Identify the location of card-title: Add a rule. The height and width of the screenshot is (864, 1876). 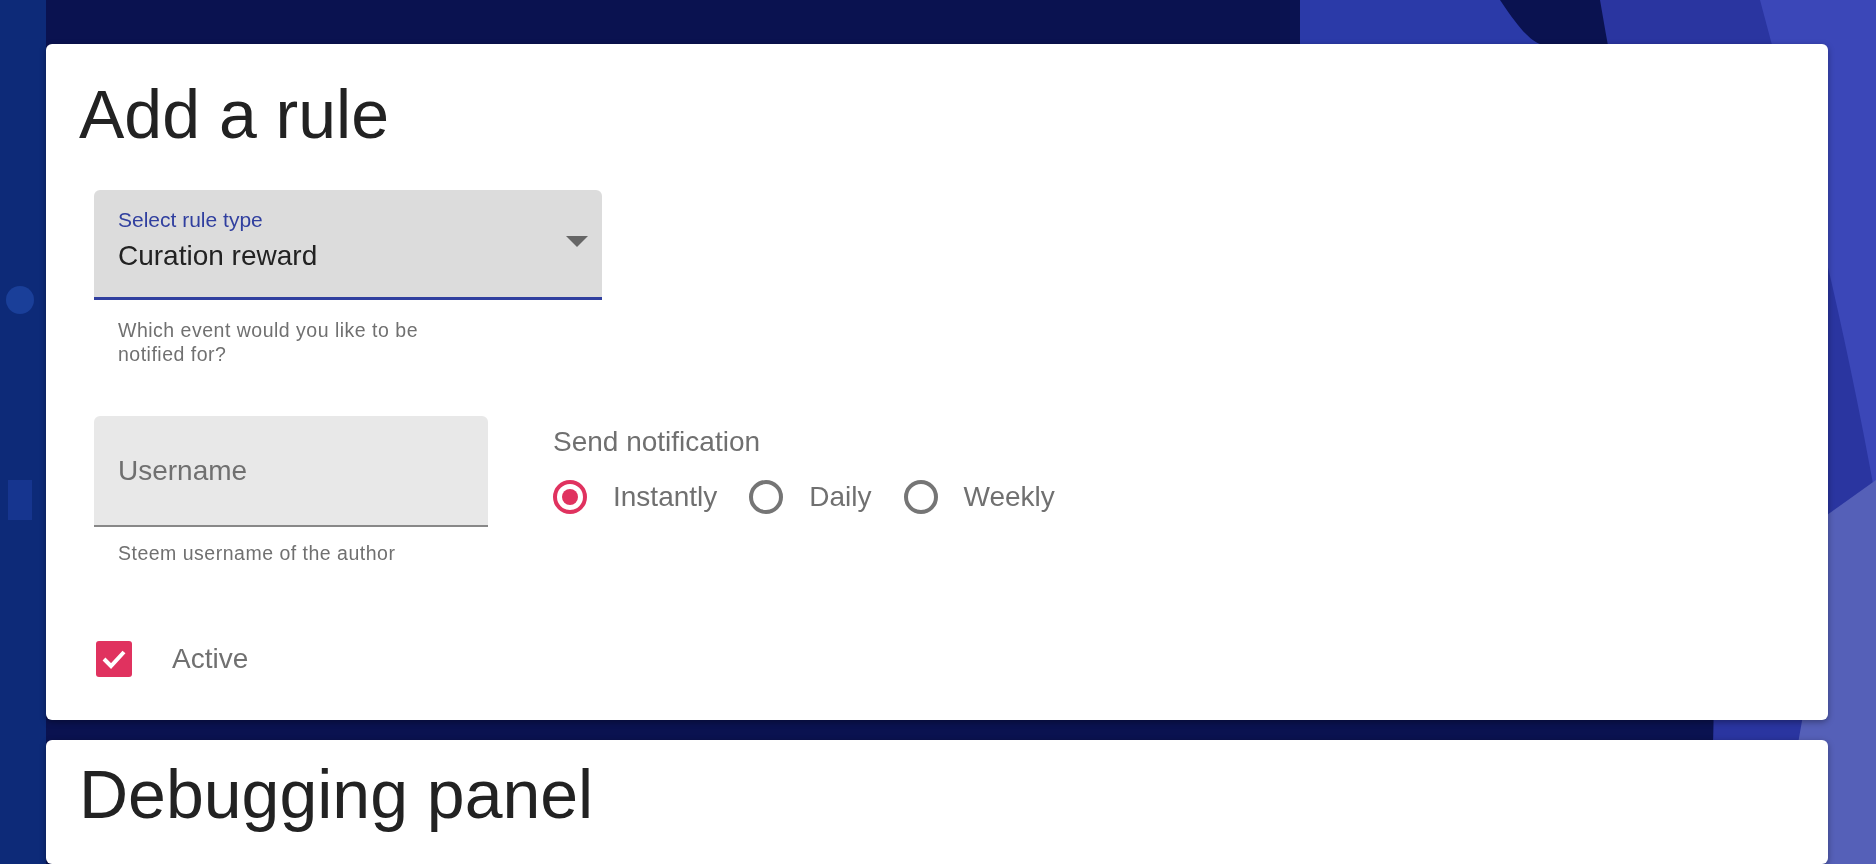
(234, 114).